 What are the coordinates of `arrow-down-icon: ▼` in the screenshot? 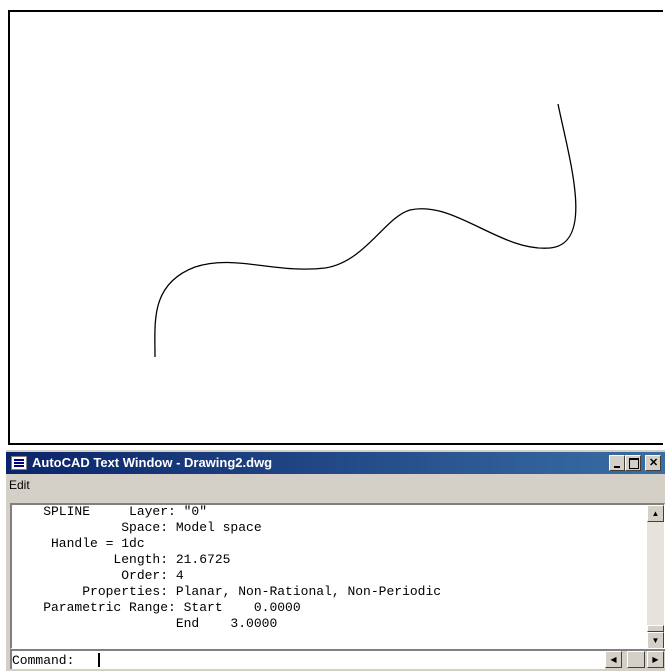 It's located at (655, 640).